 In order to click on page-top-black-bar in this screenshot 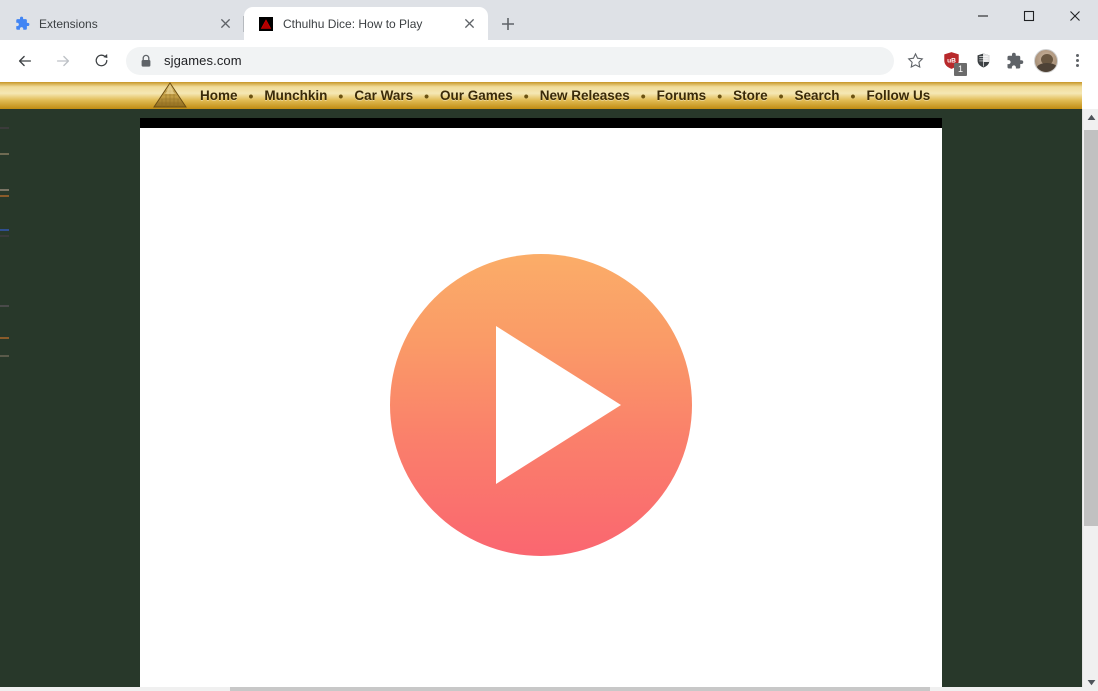, I will do `click(541, 123)`.